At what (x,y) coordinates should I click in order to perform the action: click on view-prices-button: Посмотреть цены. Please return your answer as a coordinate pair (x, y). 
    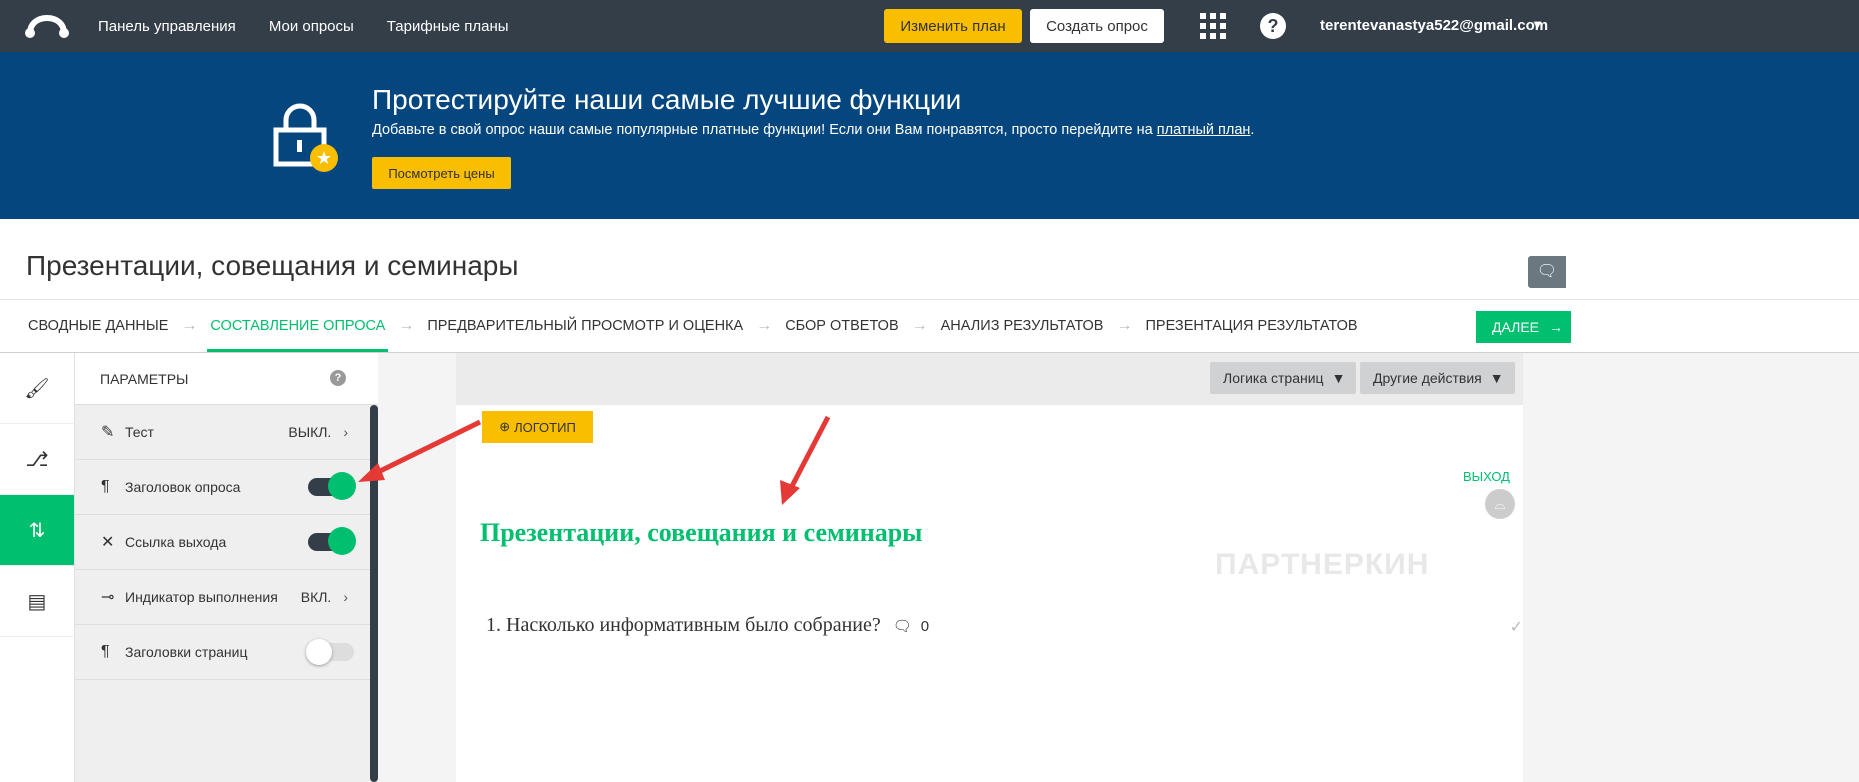
    Looking at the image, I should click on (441, 173).